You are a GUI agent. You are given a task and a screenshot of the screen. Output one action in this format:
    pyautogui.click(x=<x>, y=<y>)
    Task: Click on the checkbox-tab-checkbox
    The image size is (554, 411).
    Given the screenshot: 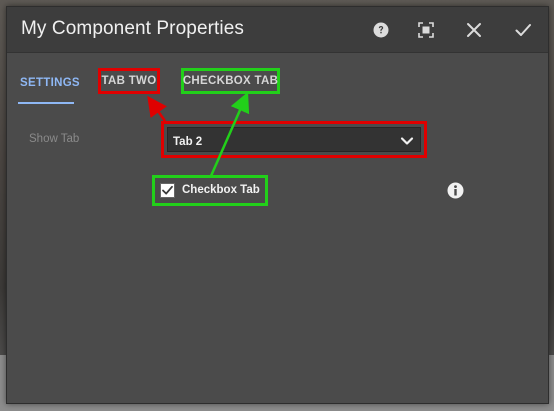 What is the action you would take?
    pyautogui.click(x=167, y=190)
    